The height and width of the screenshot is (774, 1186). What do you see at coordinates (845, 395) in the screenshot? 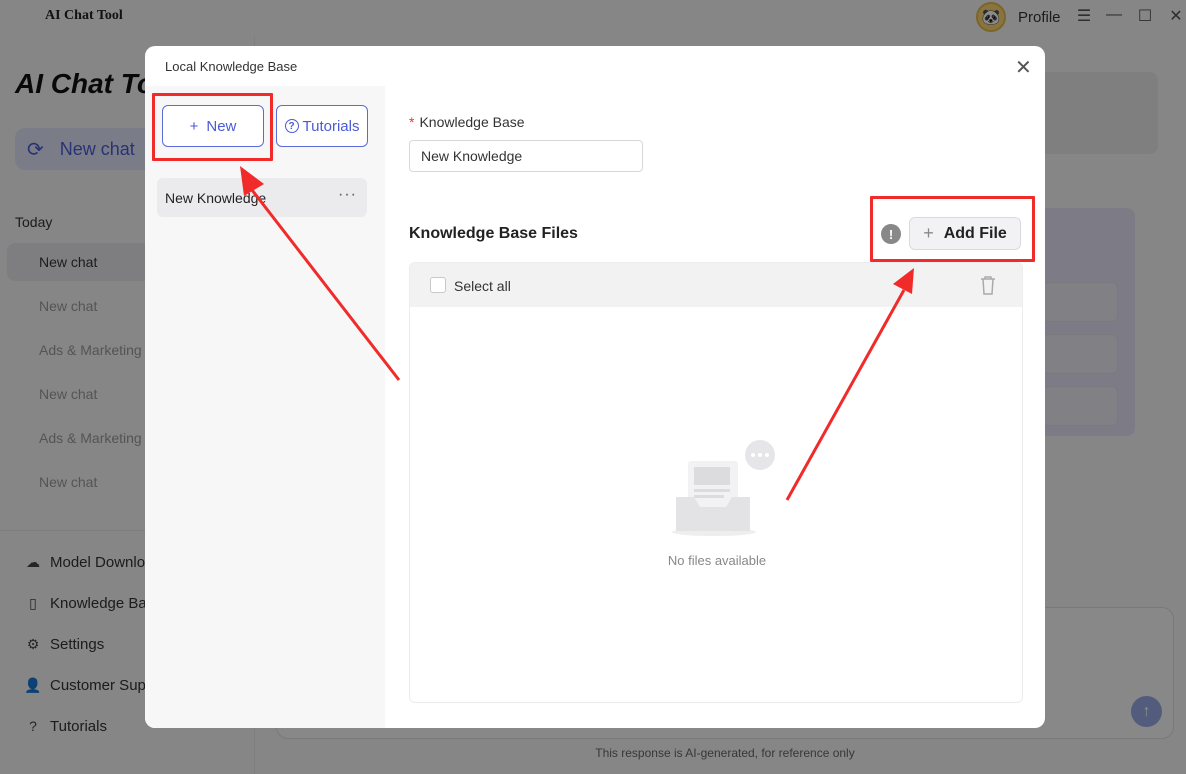
I see `arrow-to-add-file` at bounding box center [845, 395].